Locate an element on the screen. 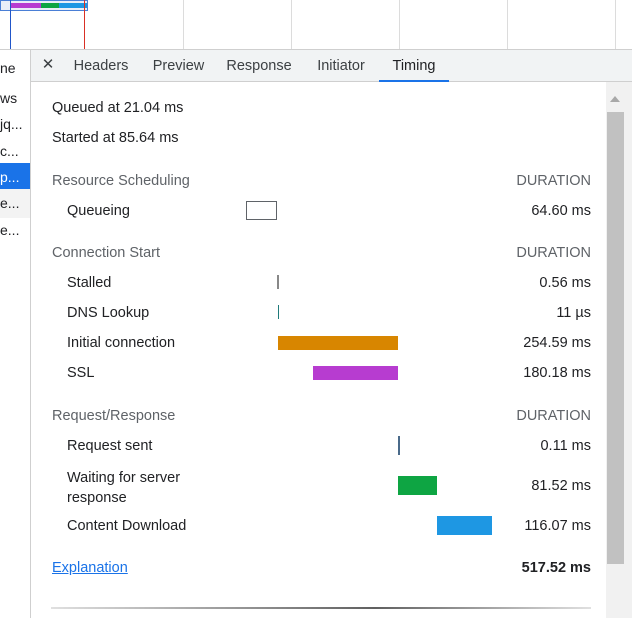 This screenshot has height=618, width=632. started-at-text: Started at 85.64 ms is located at coordinates (115, 138).